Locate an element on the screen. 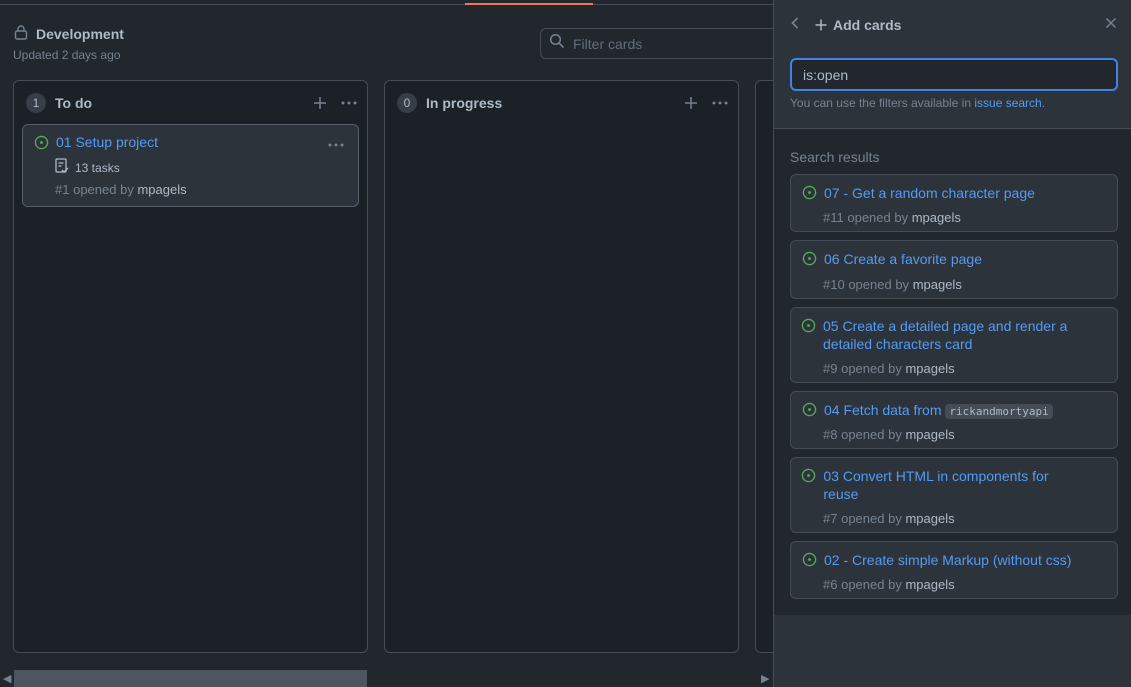 This screenshot has width=1131, height=687. issue-number: #1 is located at coordinates (62, 189).